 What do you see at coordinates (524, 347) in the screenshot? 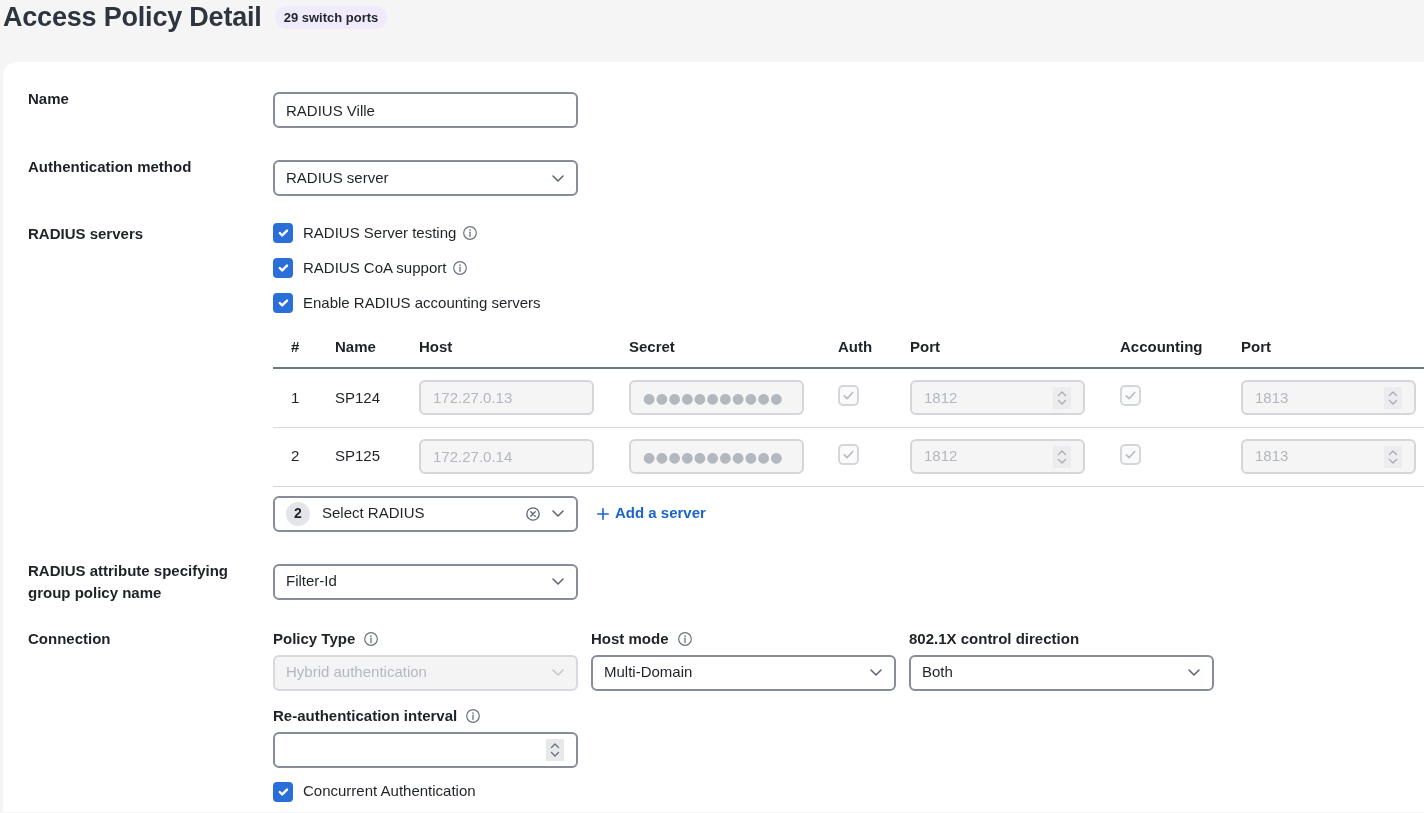
I see `column-header: Host` at bounding box center [524, 347].